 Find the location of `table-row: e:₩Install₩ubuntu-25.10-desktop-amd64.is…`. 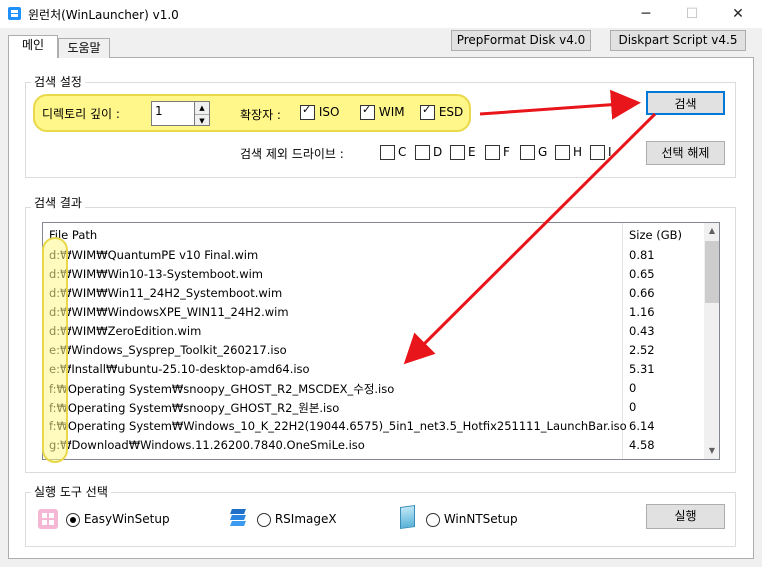

table-row: e:₩Install₩ubuntu-25.10-desktop-amd64.is… is located at coordinates (373, 369).